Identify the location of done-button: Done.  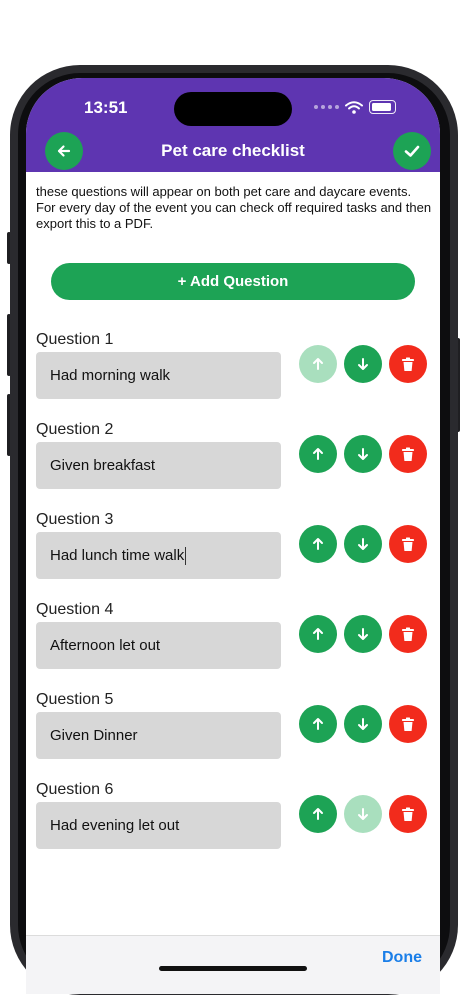
(402, 958).